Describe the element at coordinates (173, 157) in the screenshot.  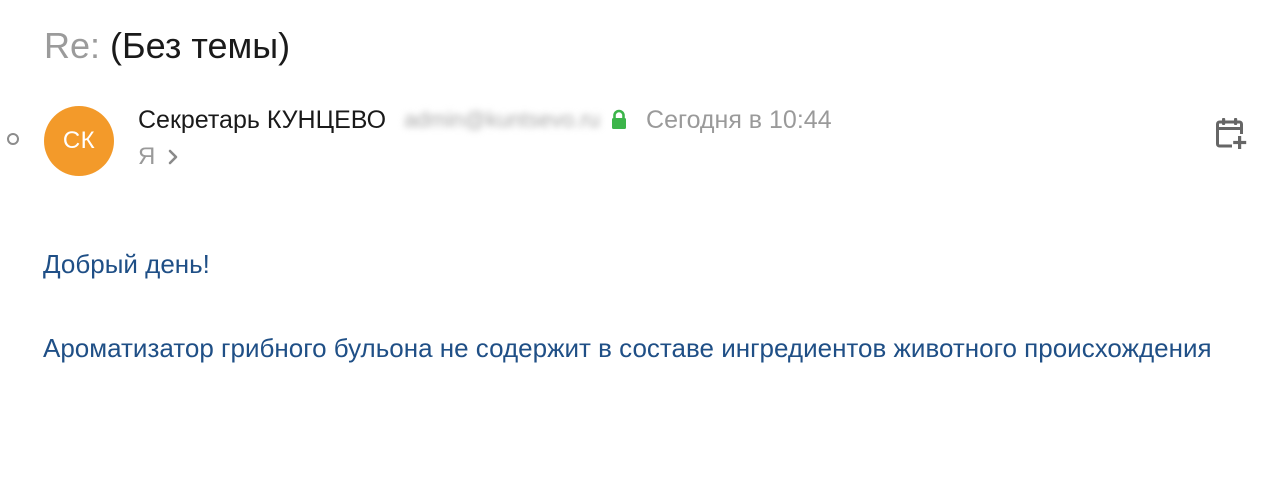
I see `chevron-right-icon` at that location.